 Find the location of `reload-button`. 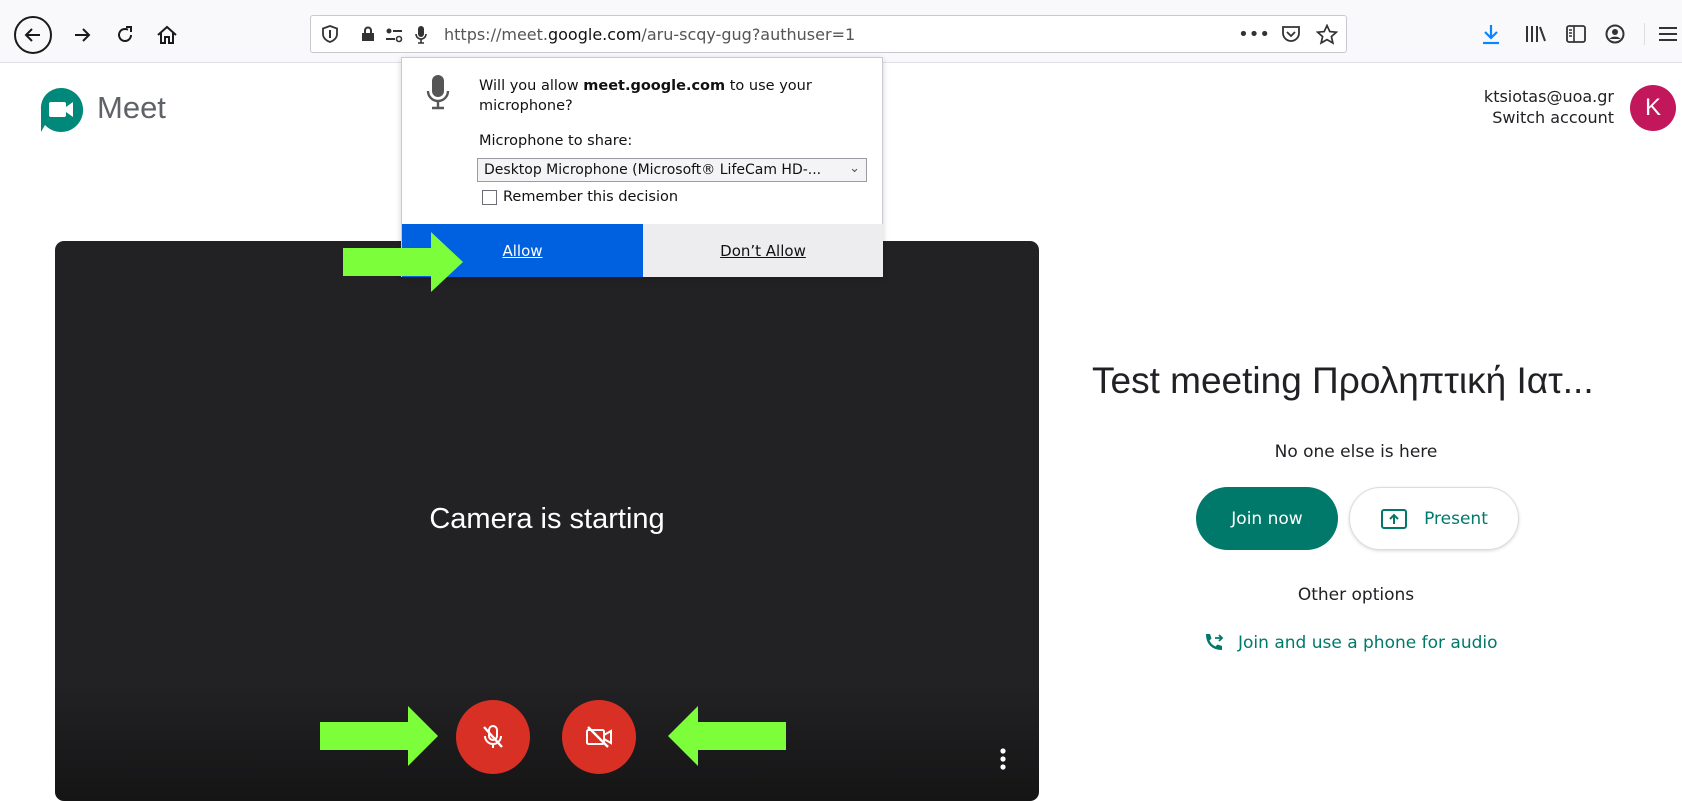

reload-button is located at coordinates (125, 35).